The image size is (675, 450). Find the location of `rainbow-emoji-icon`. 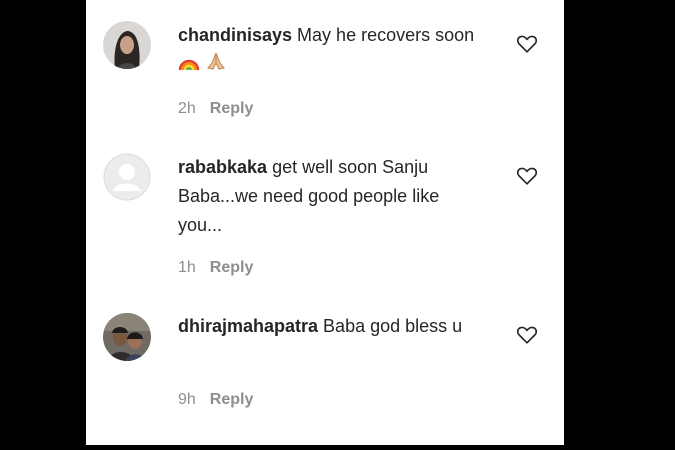

rainbow-emoji-icon is located at coordinates (189, 65).